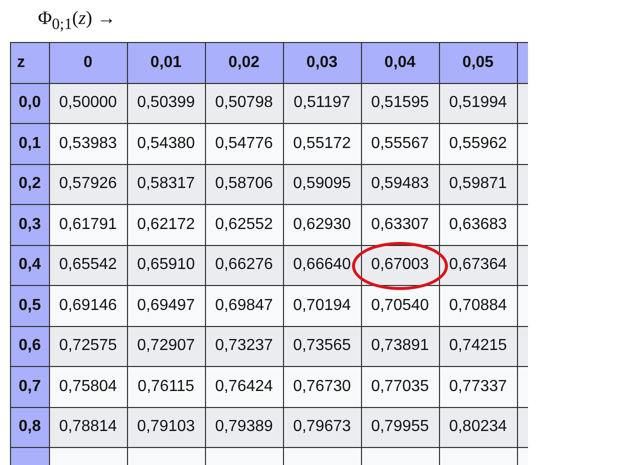  Describe the element at coordinates (166, 427) in the screenshot. I see `table-cell: 0,79103` at that location.